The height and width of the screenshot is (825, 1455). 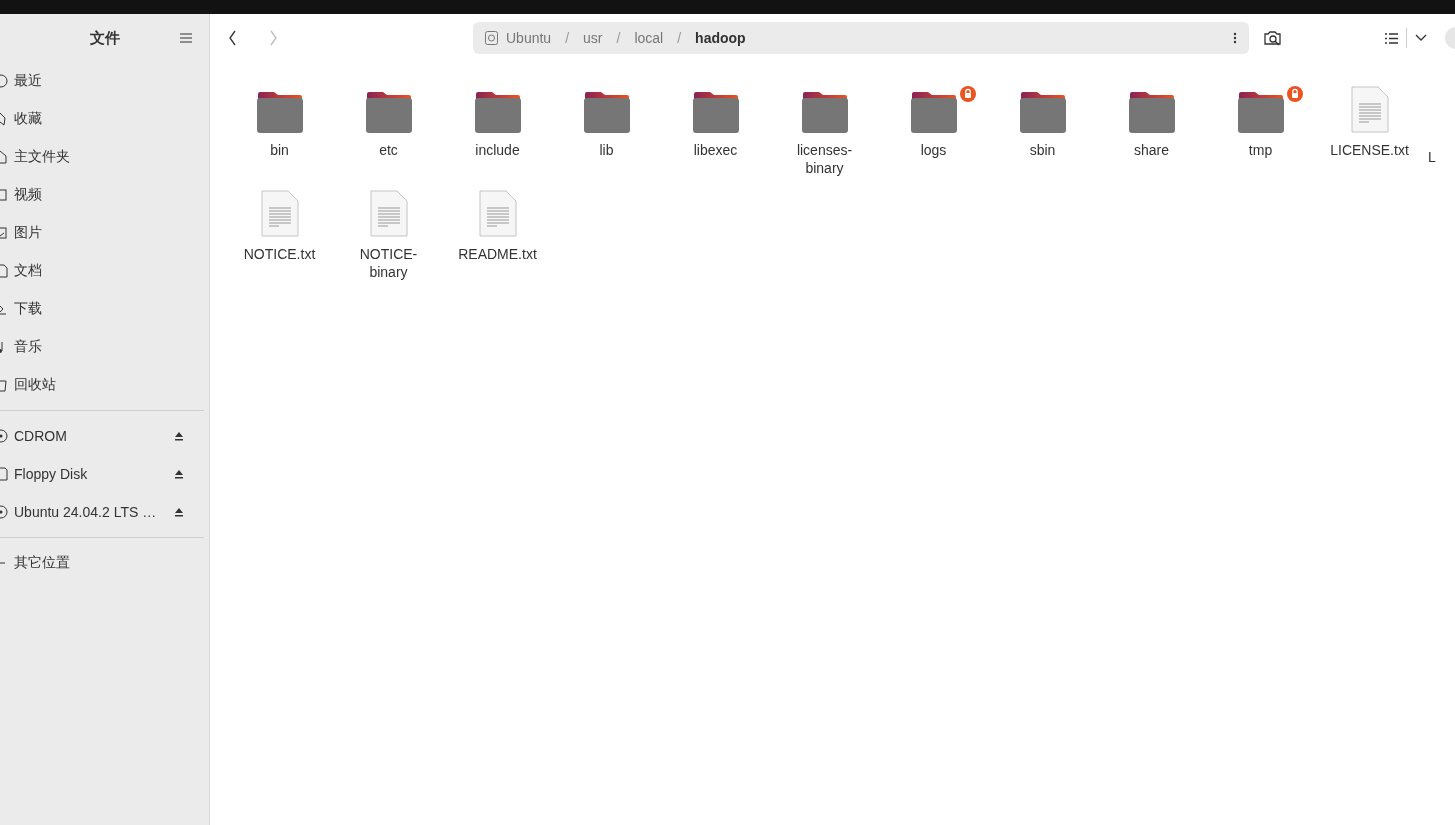 I want to click on file-name: LICENSE.txt, so click(x=1369, y=150).